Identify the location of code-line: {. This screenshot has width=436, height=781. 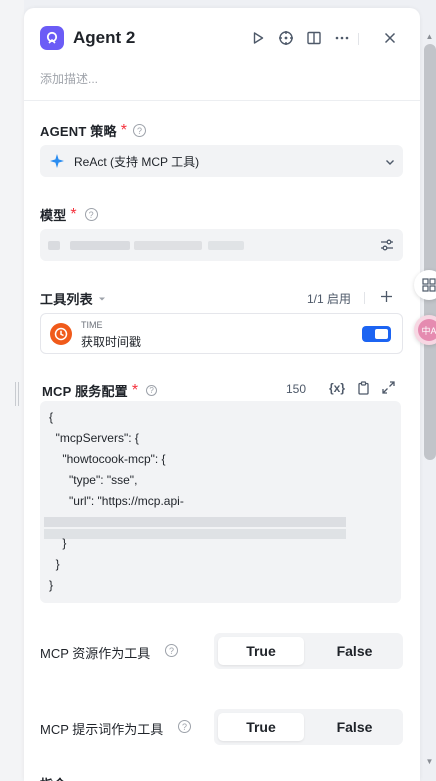
(51, 417).